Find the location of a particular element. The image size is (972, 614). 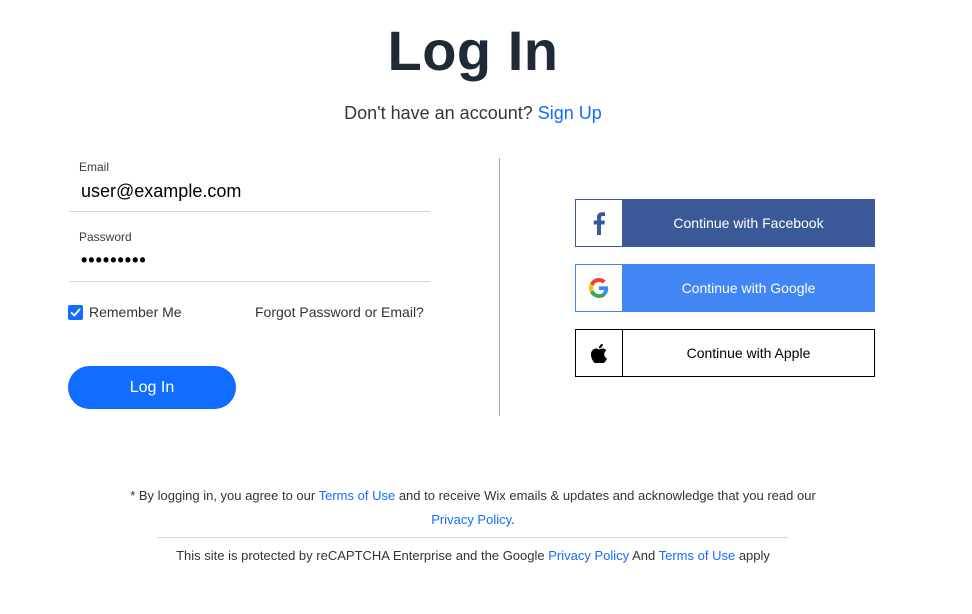

continue-with-apple-button: Continue with Apple is located at coordinates (725, 353).